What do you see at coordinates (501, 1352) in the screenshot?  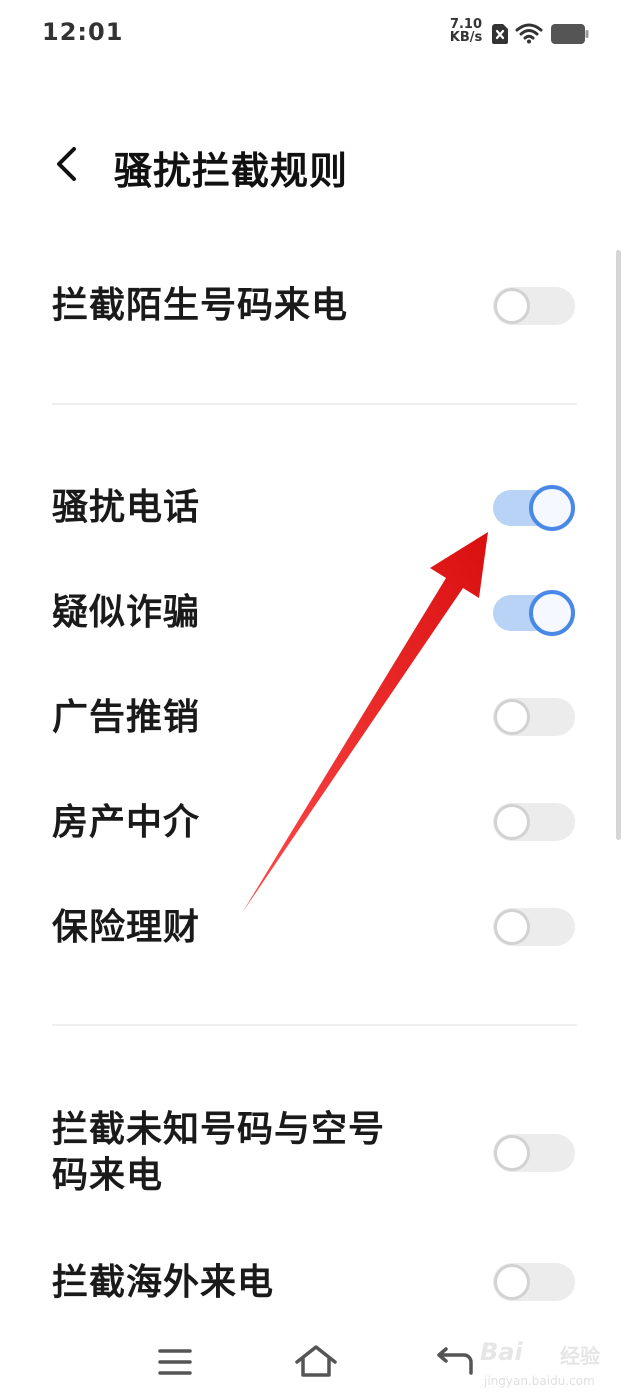 I see `watermark-logo: Bai` at bounding box center [501, 1352].